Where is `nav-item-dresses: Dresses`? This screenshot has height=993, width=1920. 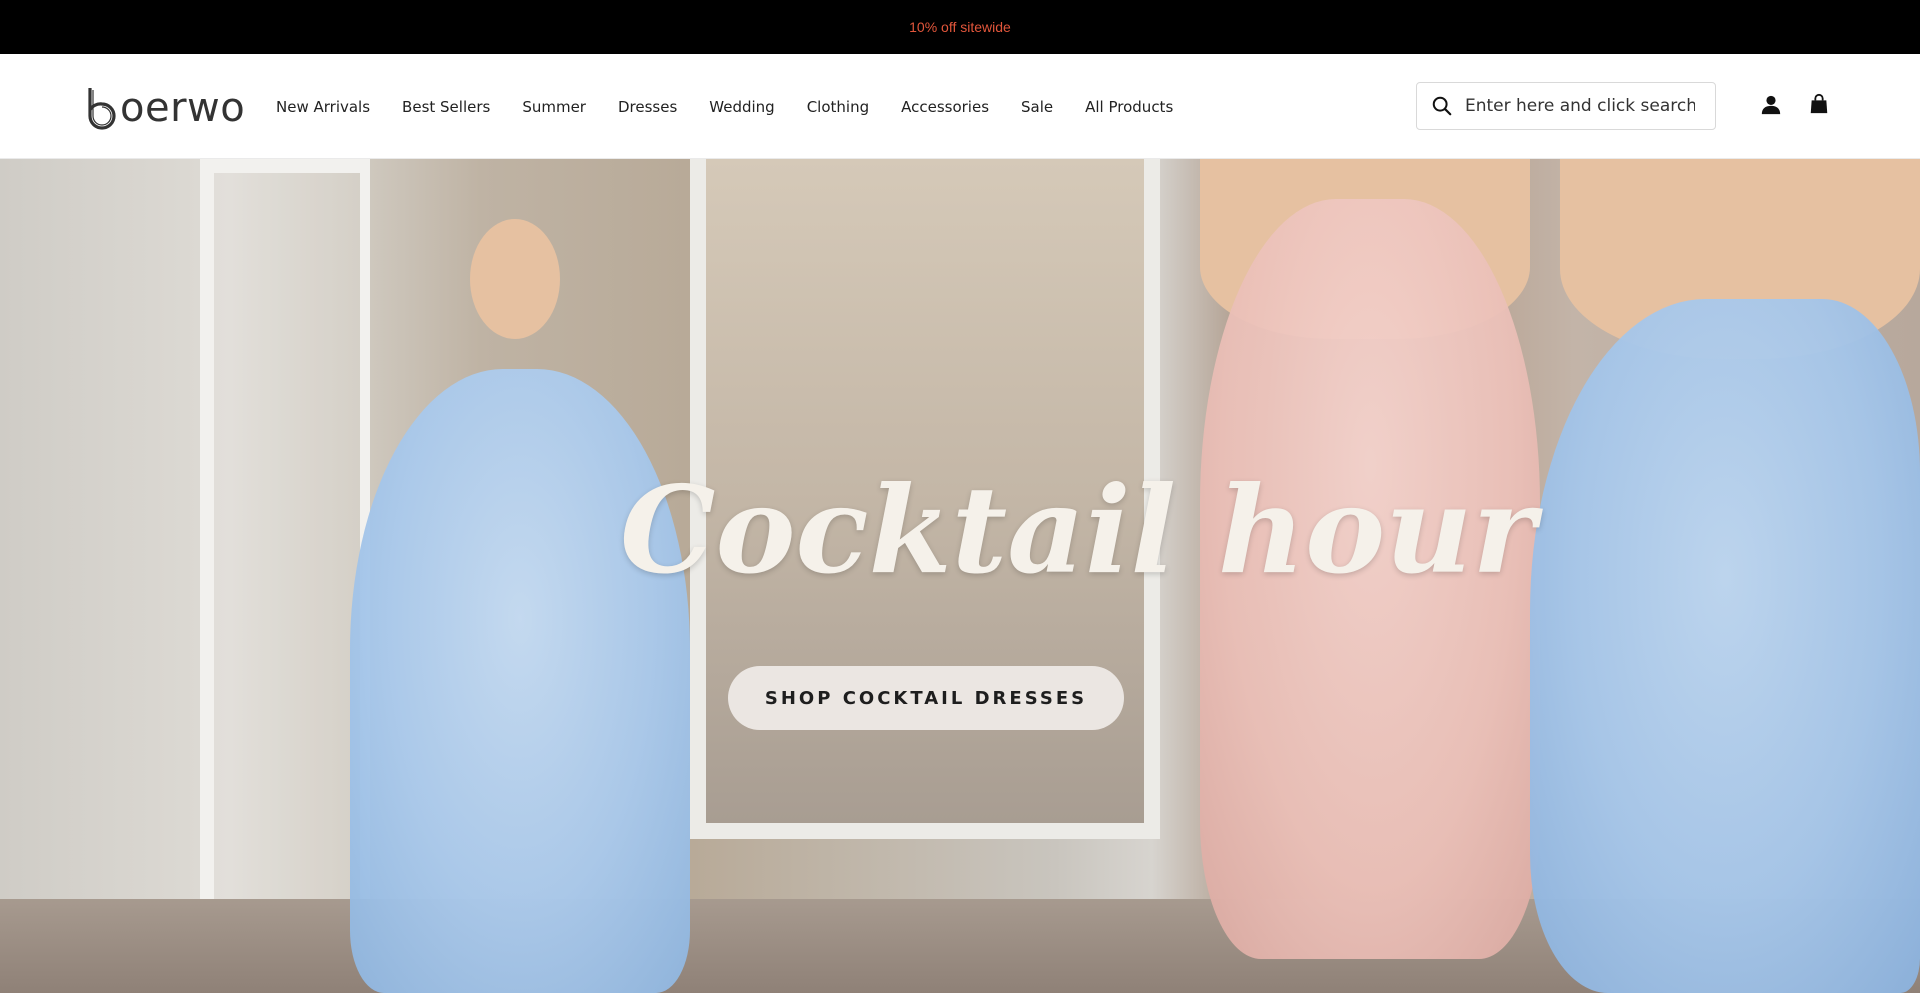
nav-item-dresses: Dresses is located at coordinates (647, 107).